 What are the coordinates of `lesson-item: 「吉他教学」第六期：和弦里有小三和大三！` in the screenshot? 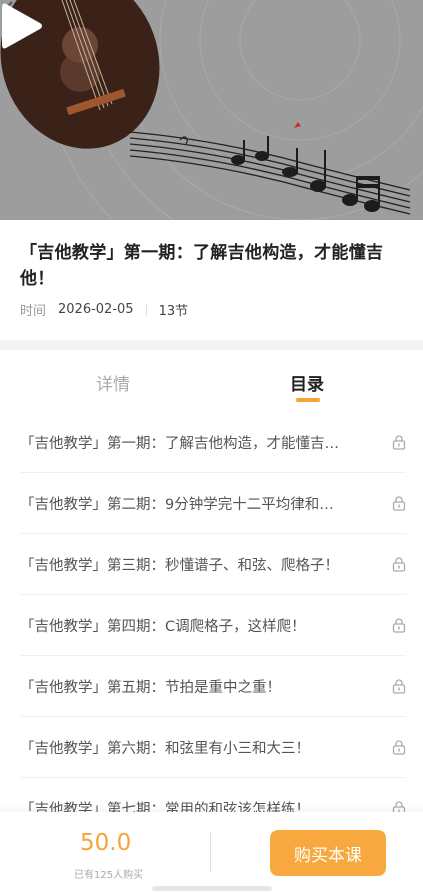 It's located at (213, 747).